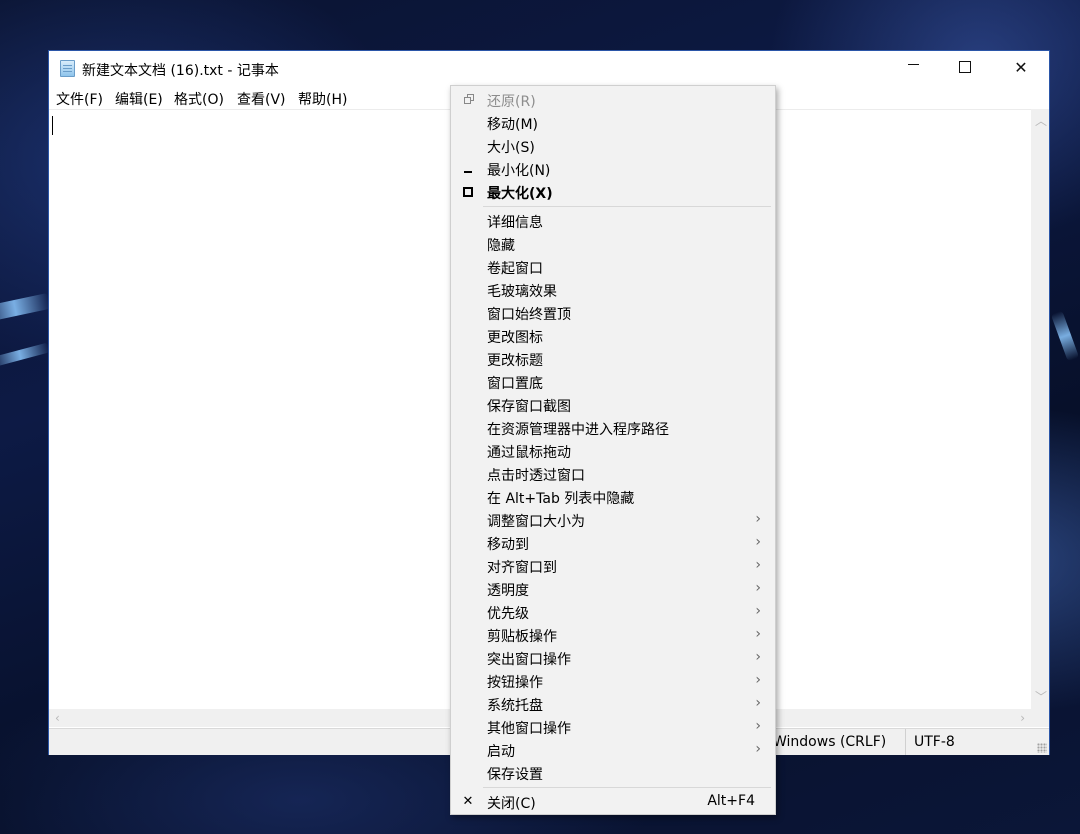  Describe the element at coordinates (515, 384) in the screenshot. I see `menu-item-label: 窗口置底` at that location.